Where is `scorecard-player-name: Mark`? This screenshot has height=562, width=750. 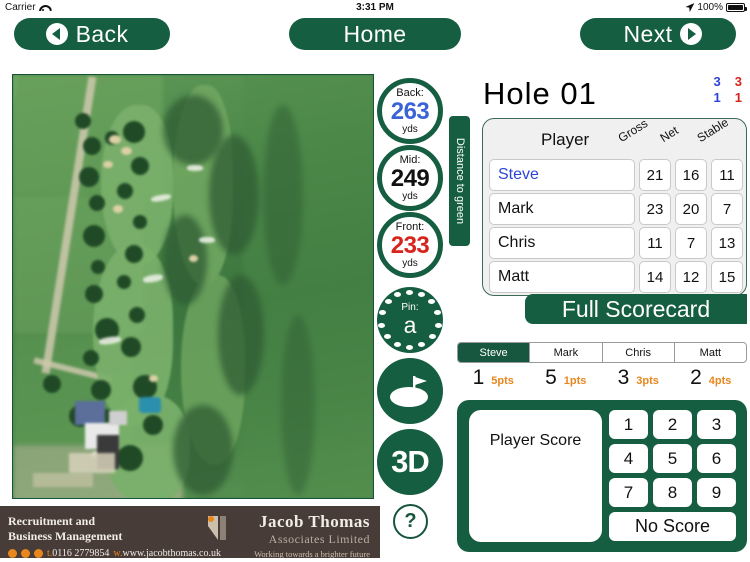 scorecard-player-name: Mark is located at coordinates (562, 209).